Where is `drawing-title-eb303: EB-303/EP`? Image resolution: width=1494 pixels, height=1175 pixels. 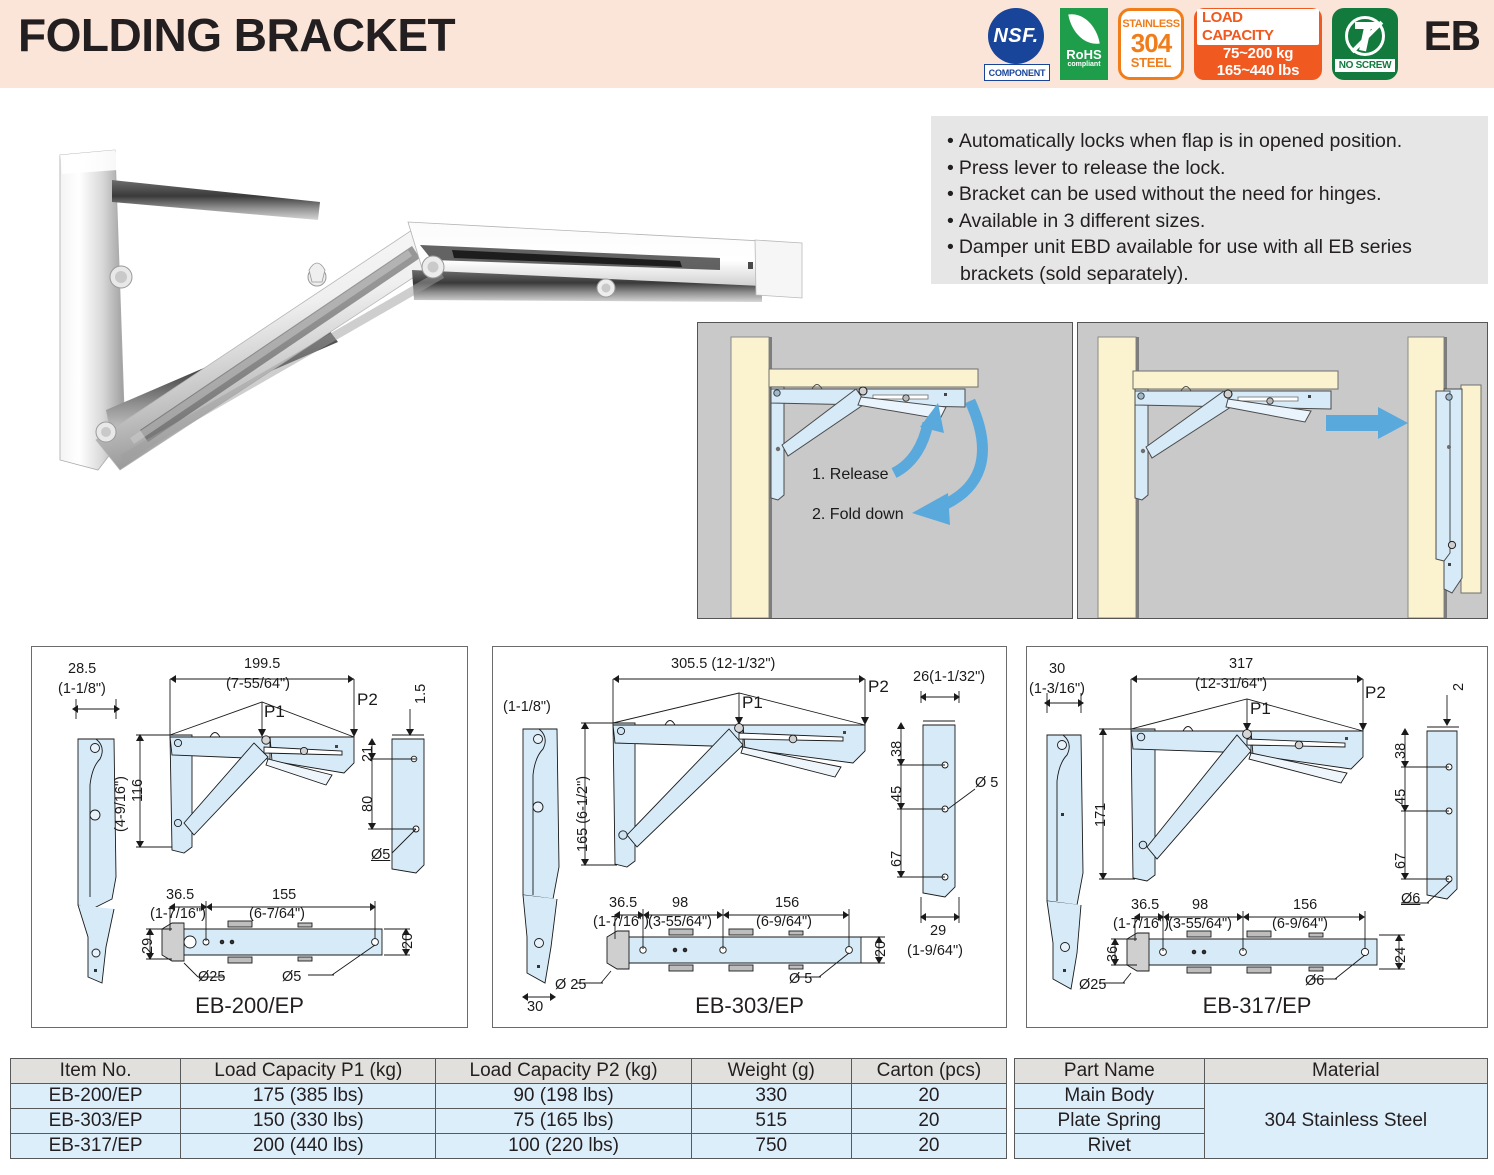 drawing-title-eb303: EB-303/EP is located at coordinates (749, 1005).